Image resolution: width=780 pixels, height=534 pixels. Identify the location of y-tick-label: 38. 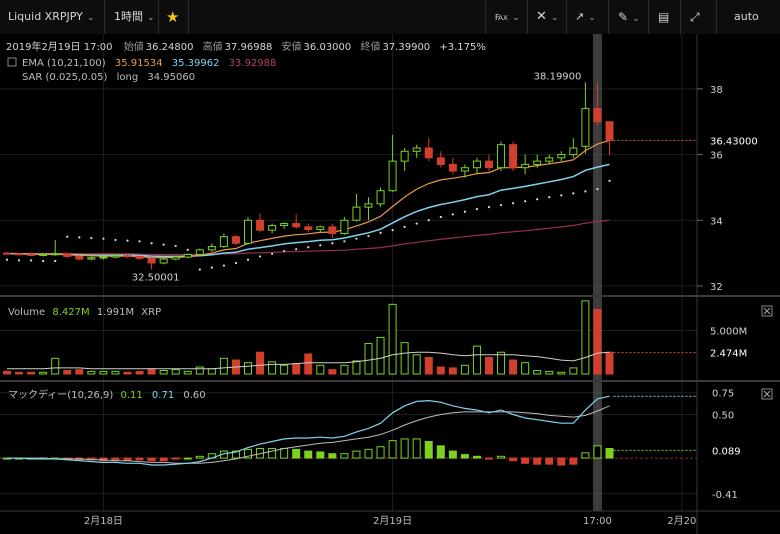
(716, 90).